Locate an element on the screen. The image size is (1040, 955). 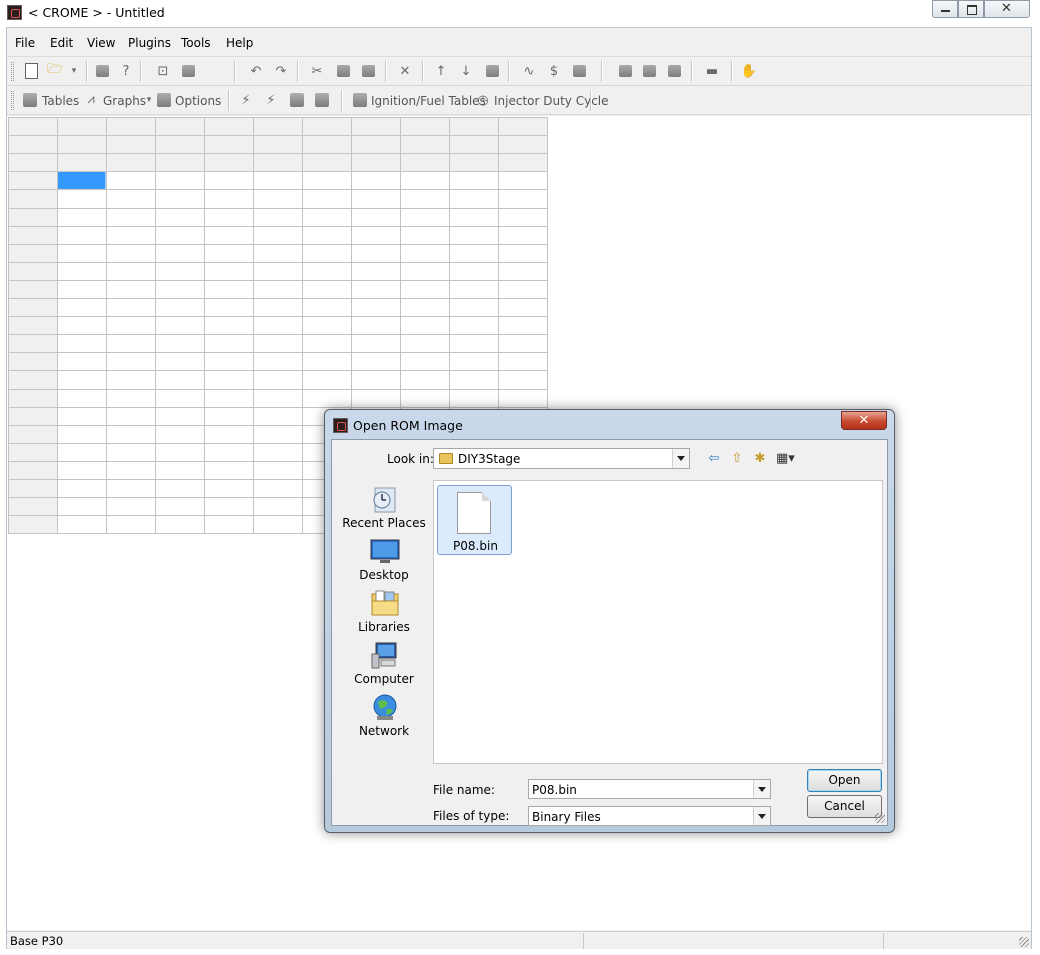
menu-view: View is located at coordinates (101, 43).